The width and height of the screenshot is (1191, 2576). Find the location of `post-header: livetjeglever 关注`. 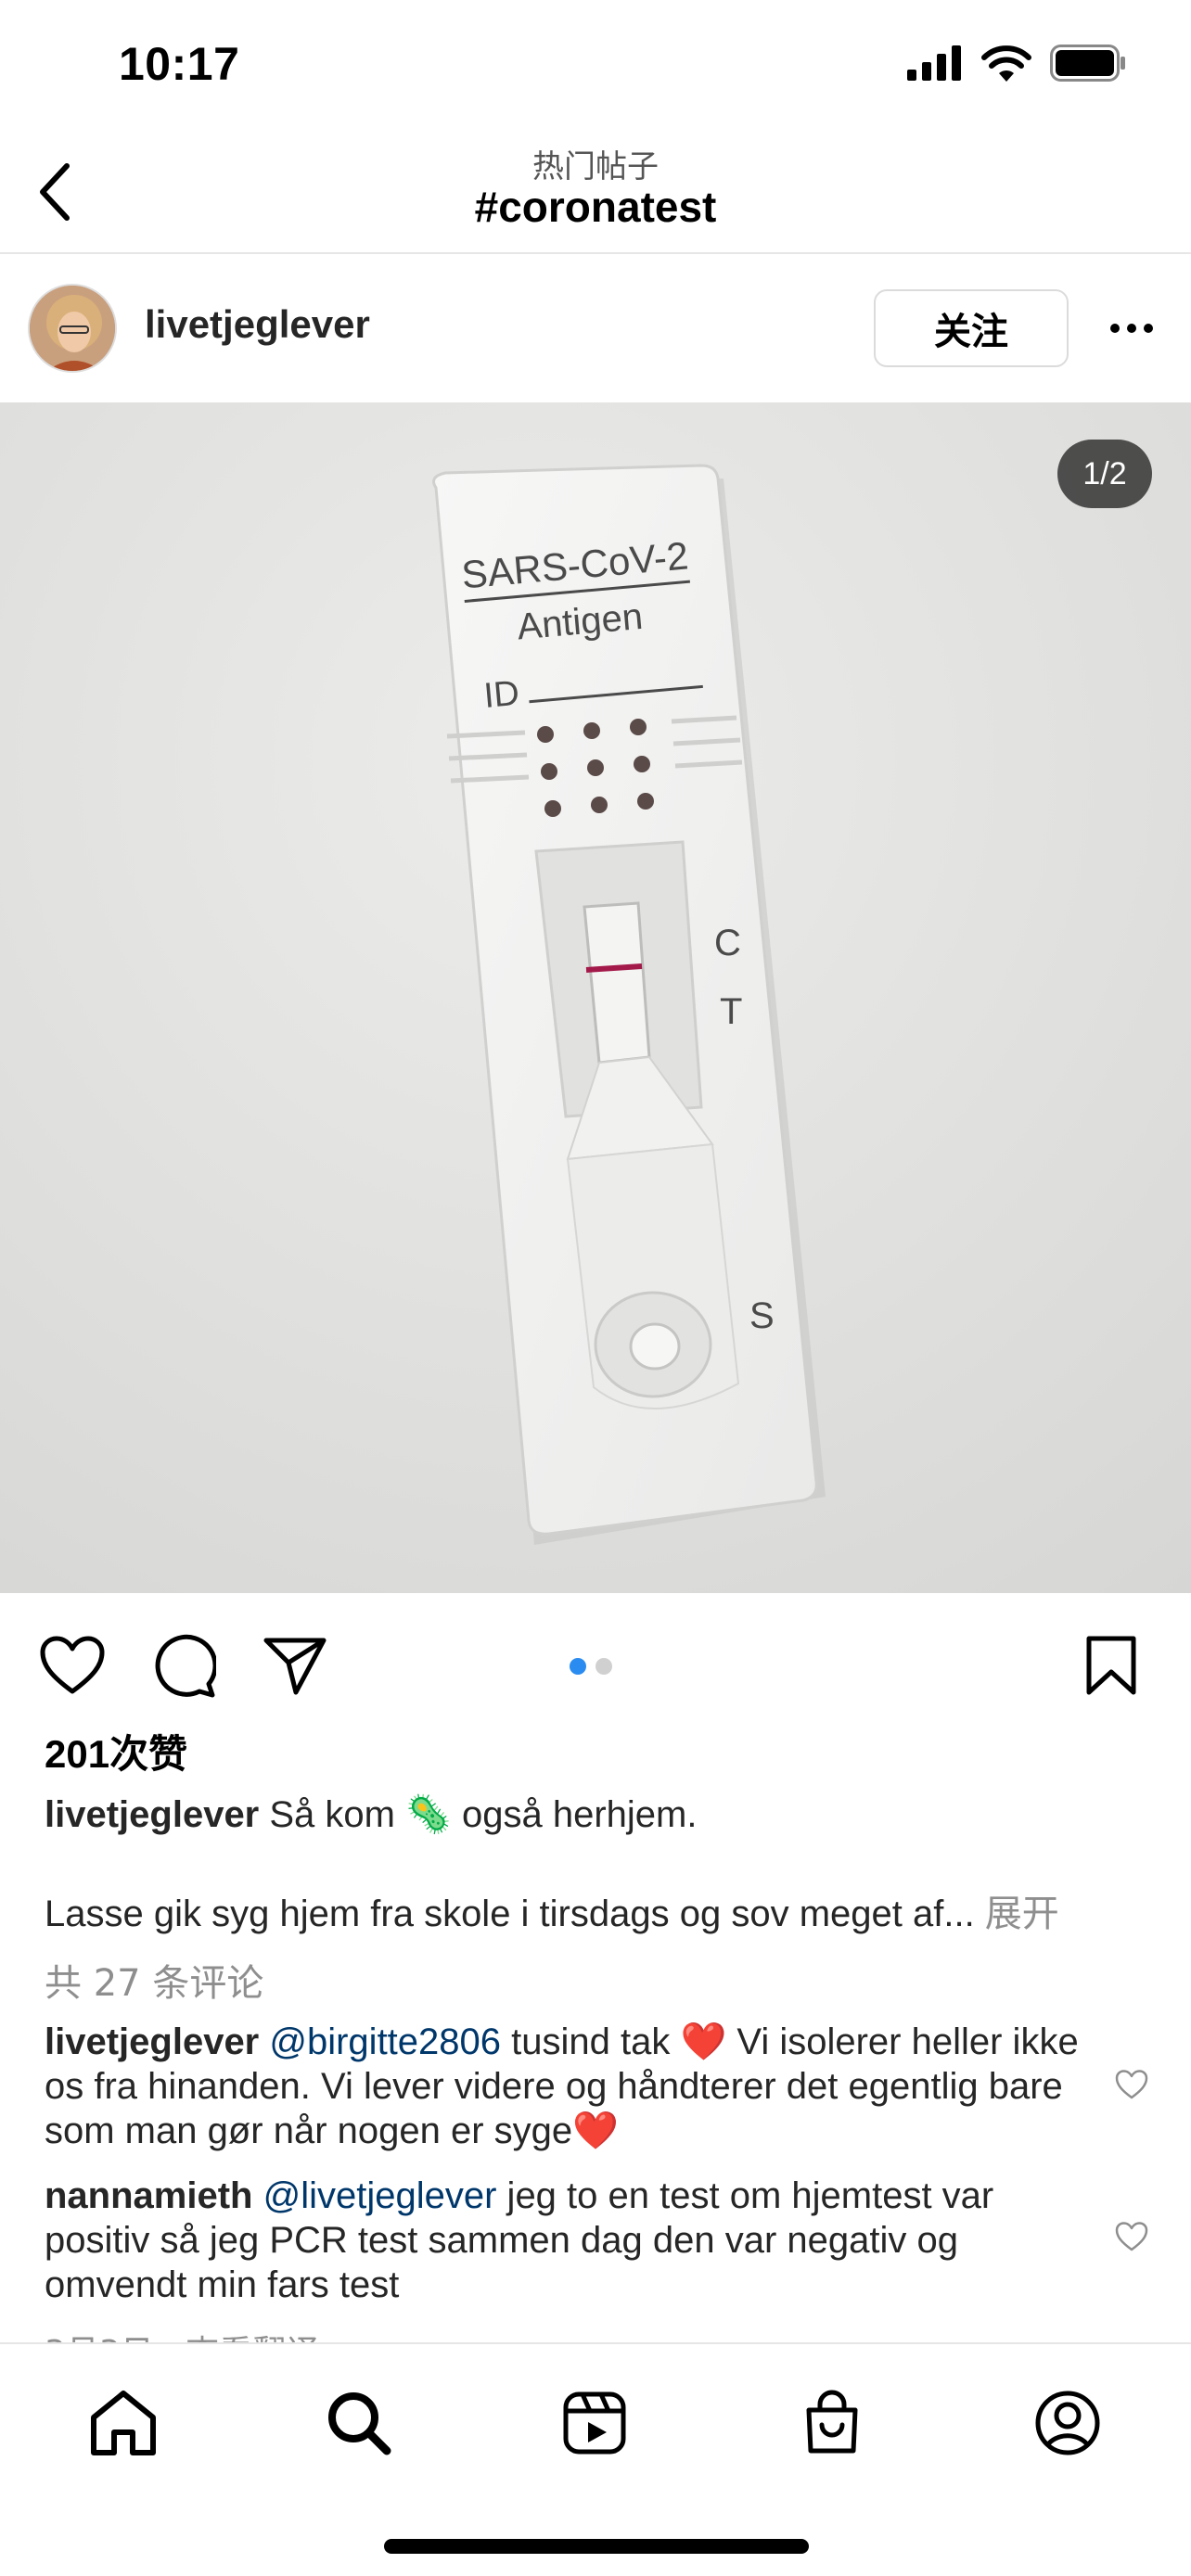

post-header: livetjeglever 关注 is located at coordinates (595, 328).